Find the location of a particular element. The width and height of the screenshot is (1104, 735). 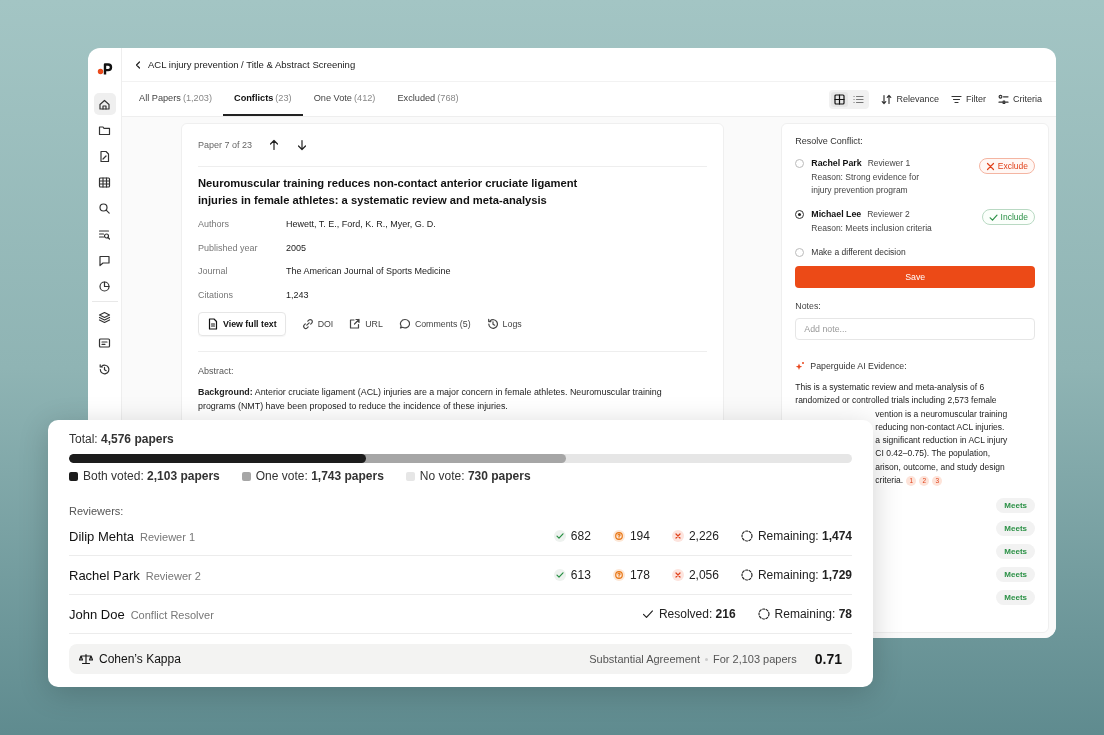

evidence-text: randomized or controlled trials including 2,573 female is located at coordinates (896, 400).